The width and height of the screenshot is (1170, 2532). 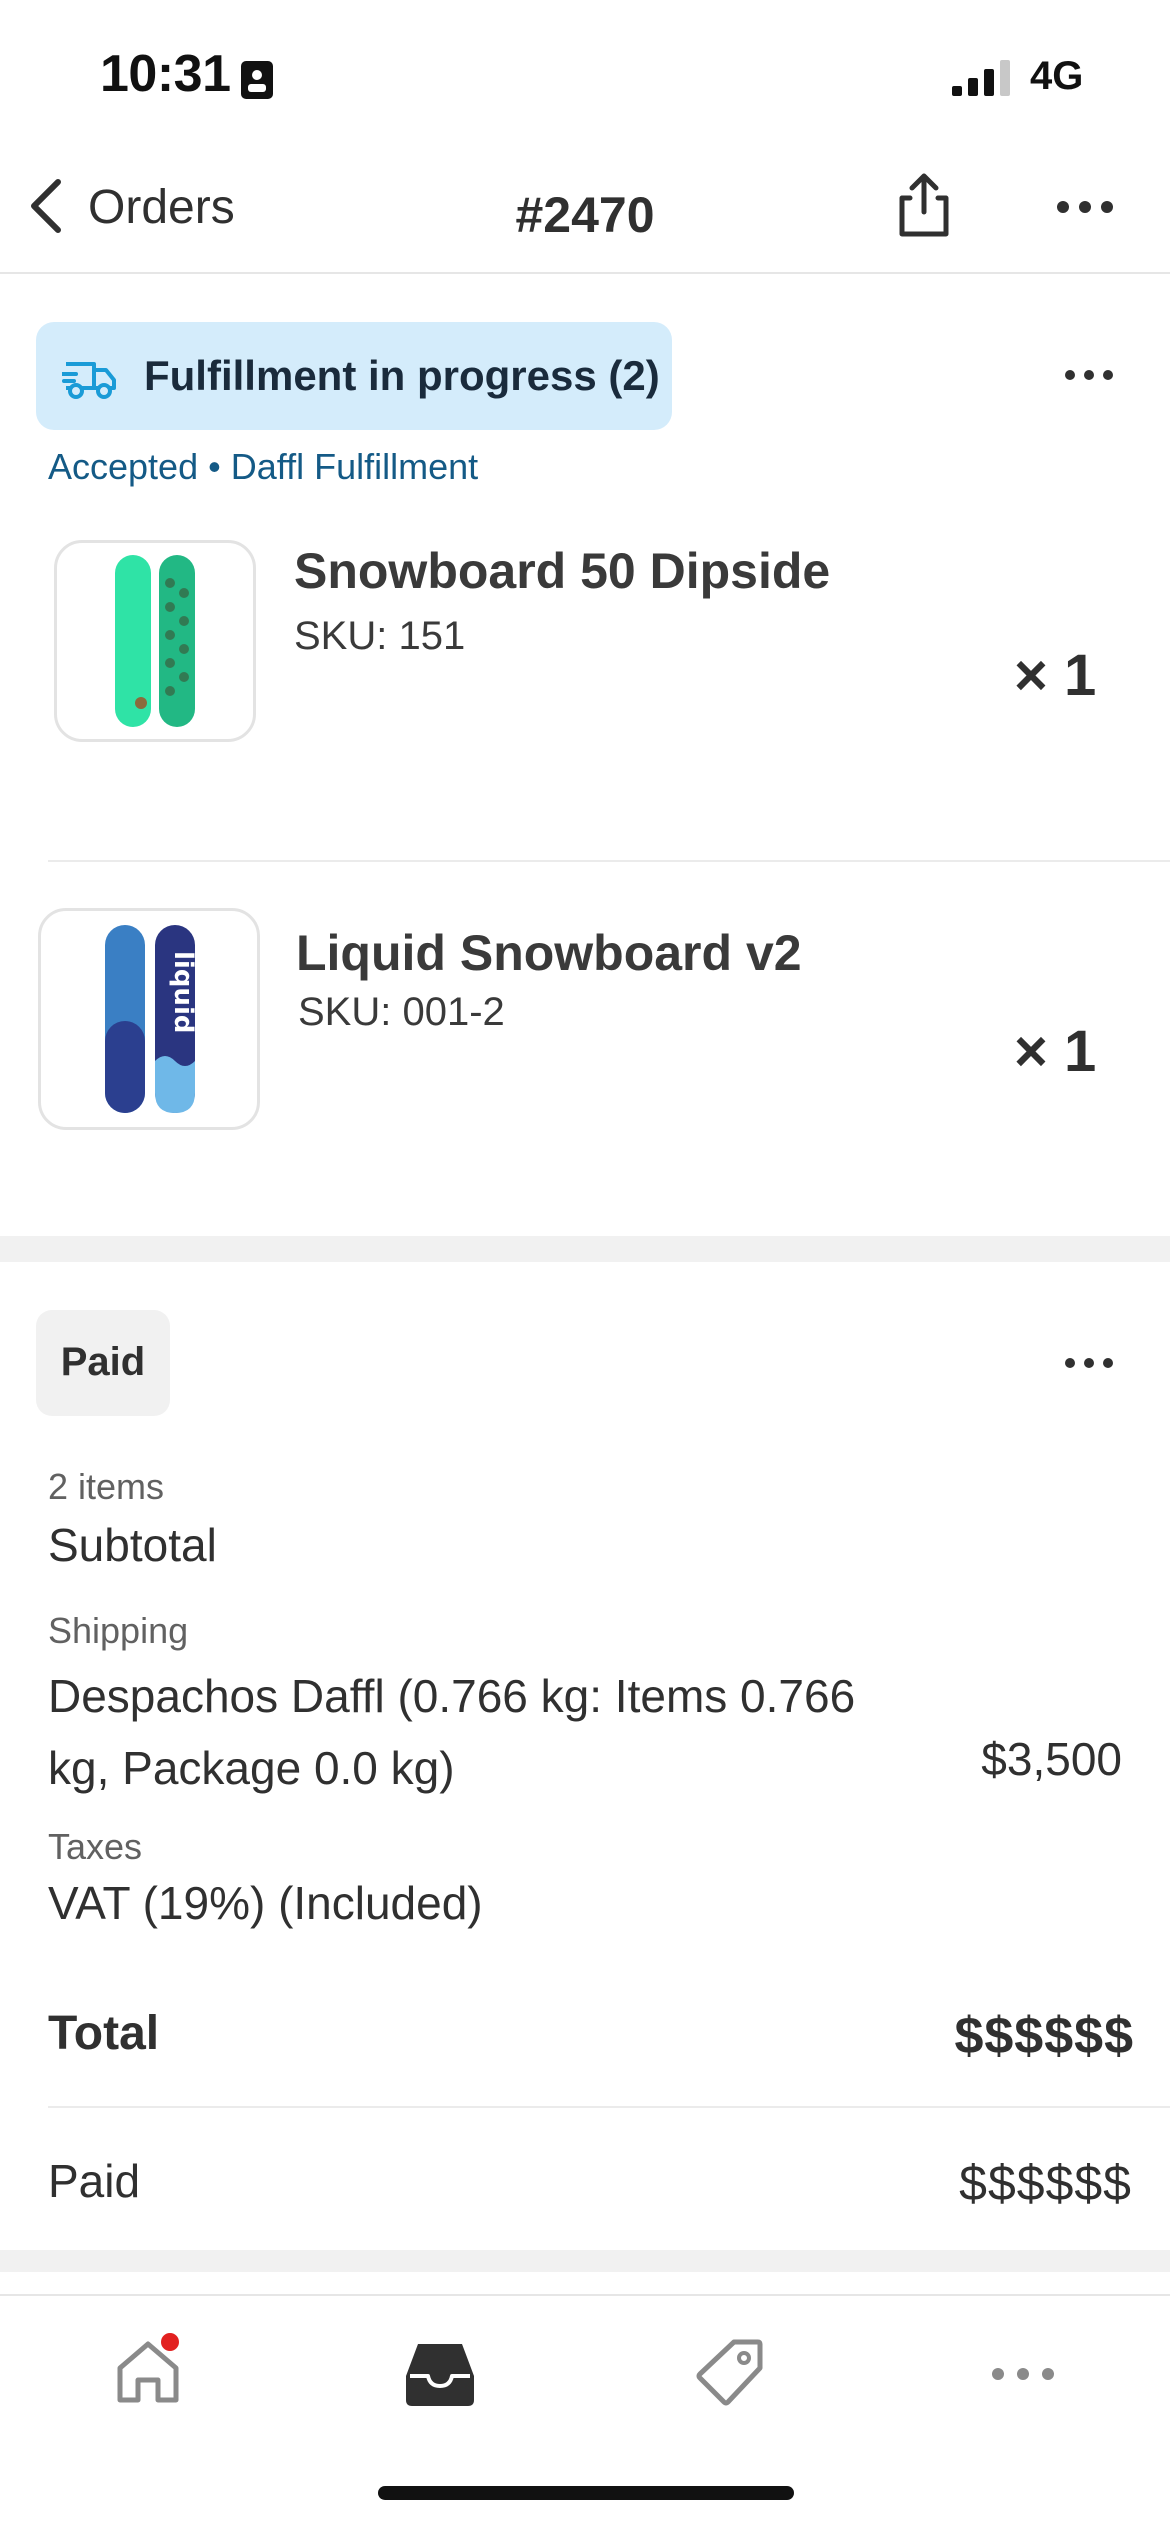 I want to click on notification-dot, so click(x=170, y=2342).